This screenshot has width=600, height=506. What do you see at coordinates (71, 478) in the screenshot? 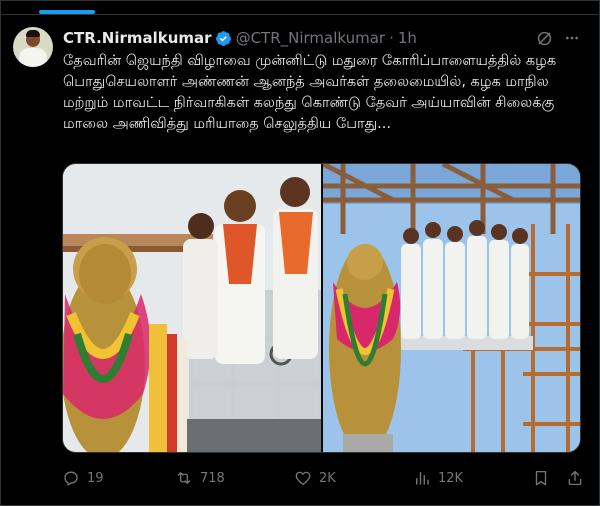
I see `reply-icon` at bounding box center [71, 478].